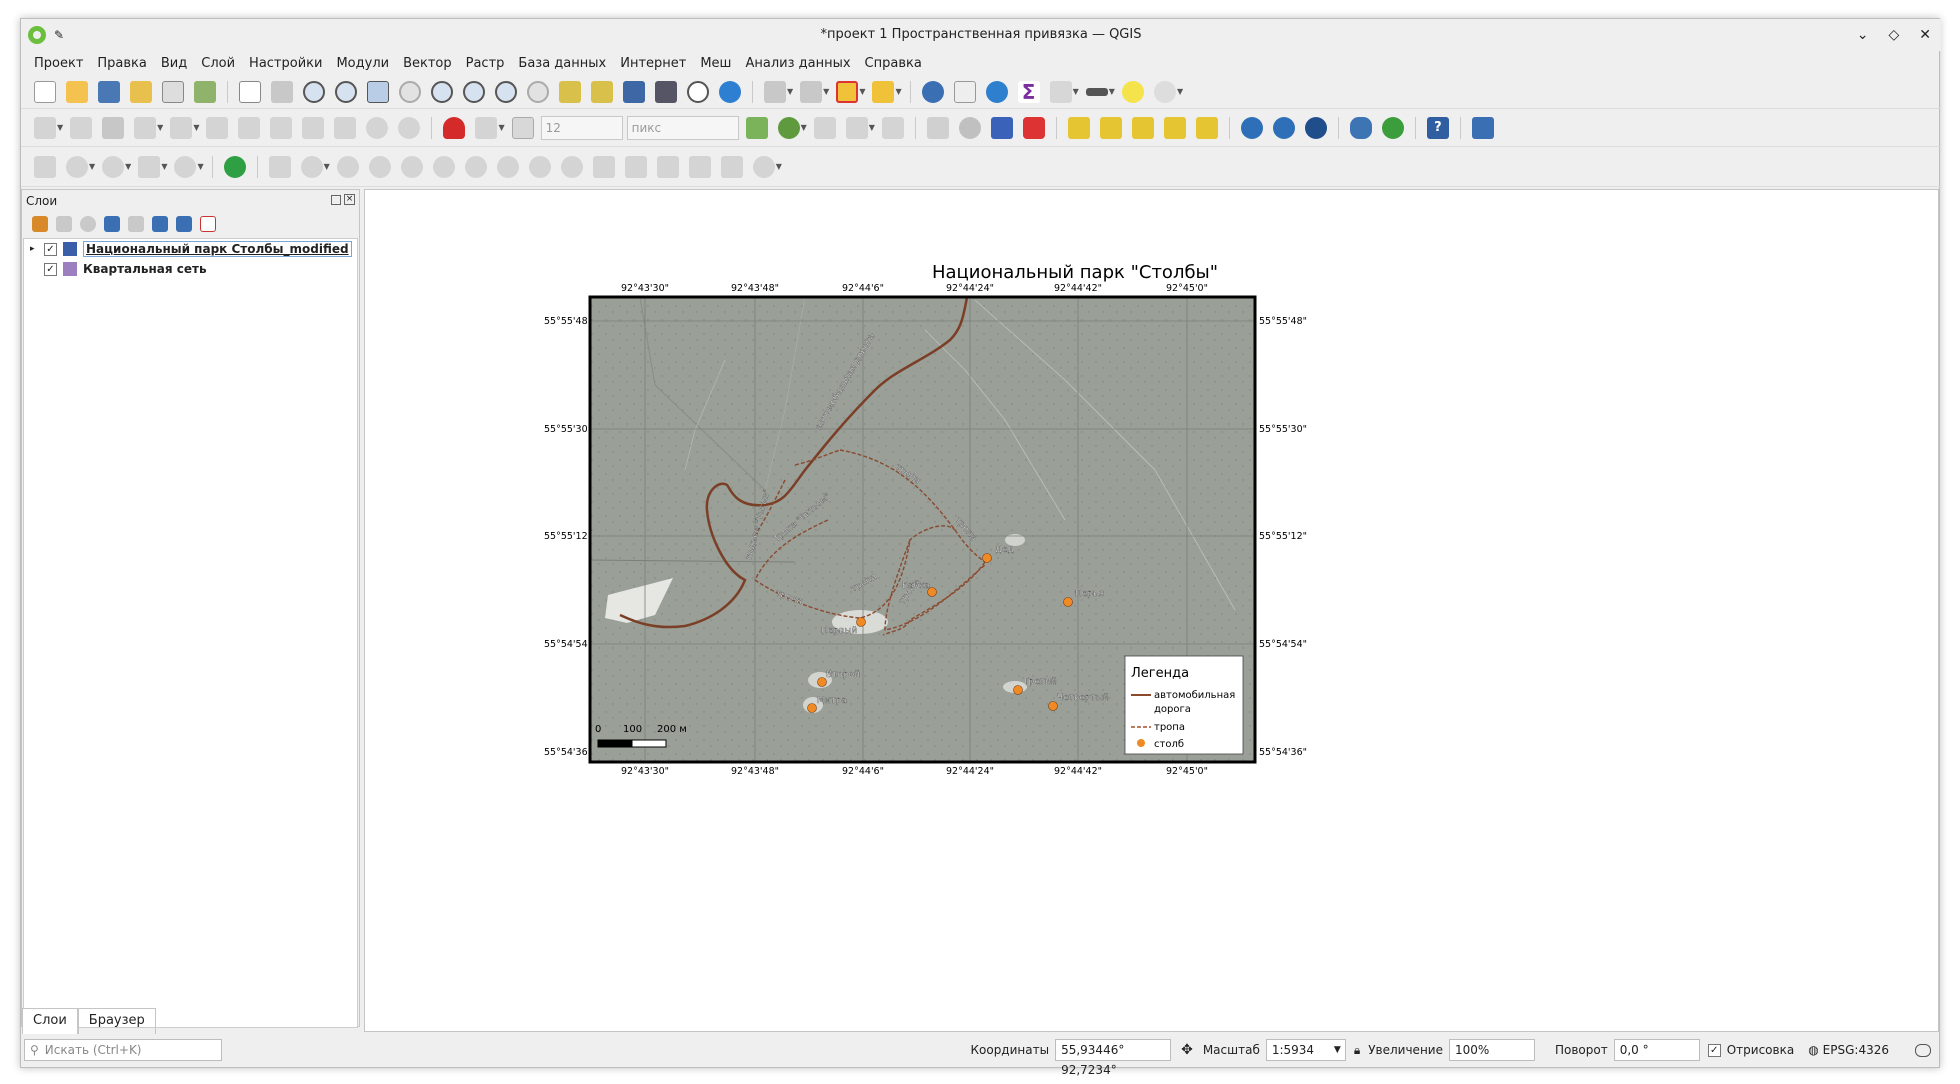  I want to click on help-icon: ?, so click(1437, 127).